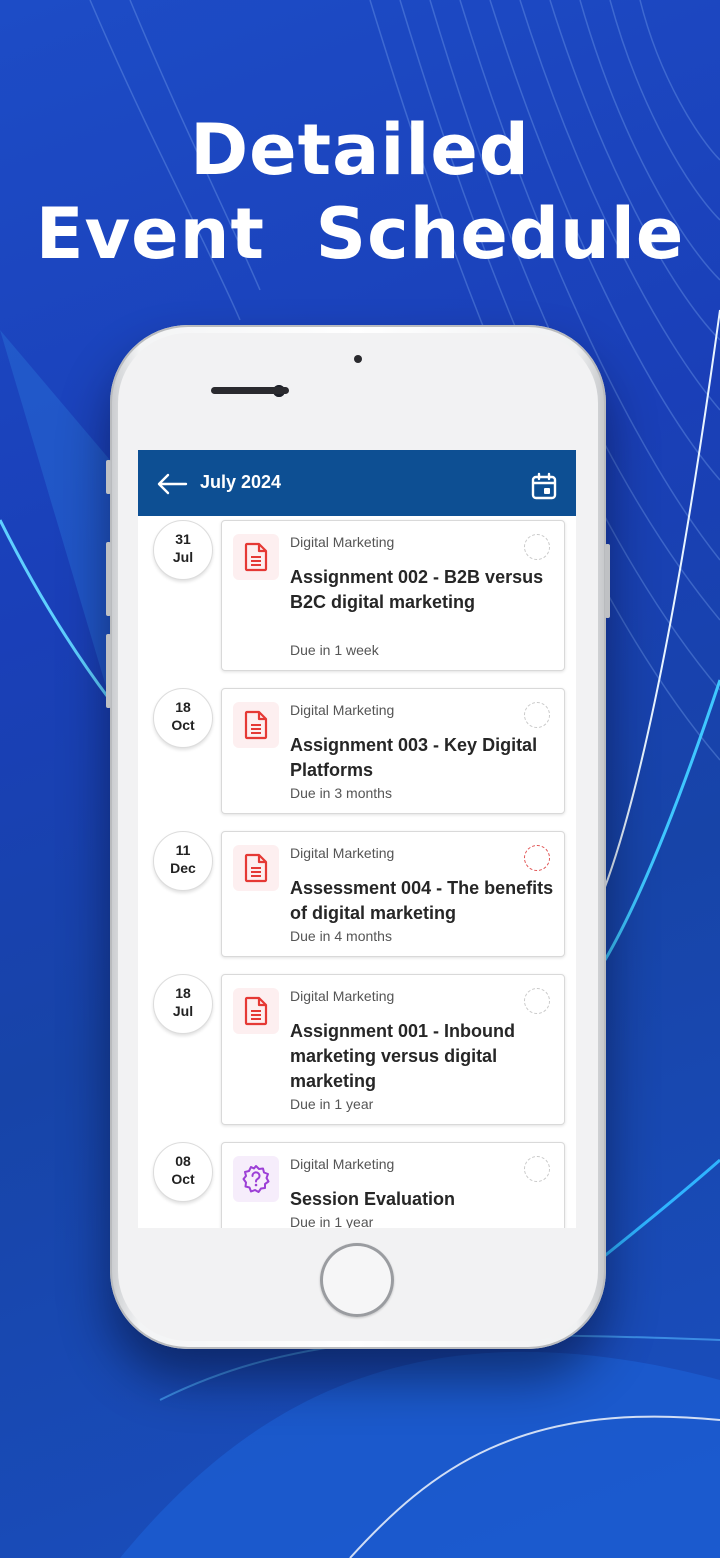  I want to click on arrow-left-icon, so click(172, 484).